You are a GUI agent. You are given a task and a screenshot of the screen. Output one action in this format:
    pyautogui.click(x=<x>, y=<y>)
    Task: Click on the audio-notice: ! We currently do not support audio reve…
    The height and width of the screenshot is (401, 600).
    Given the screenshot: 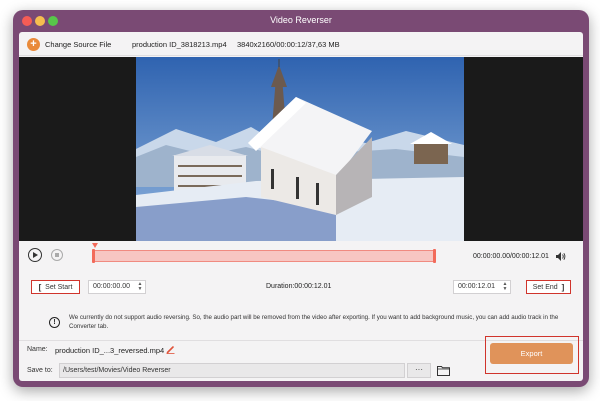 What is the action you would take?
    pyautogui.click(x=309, y=323)
    